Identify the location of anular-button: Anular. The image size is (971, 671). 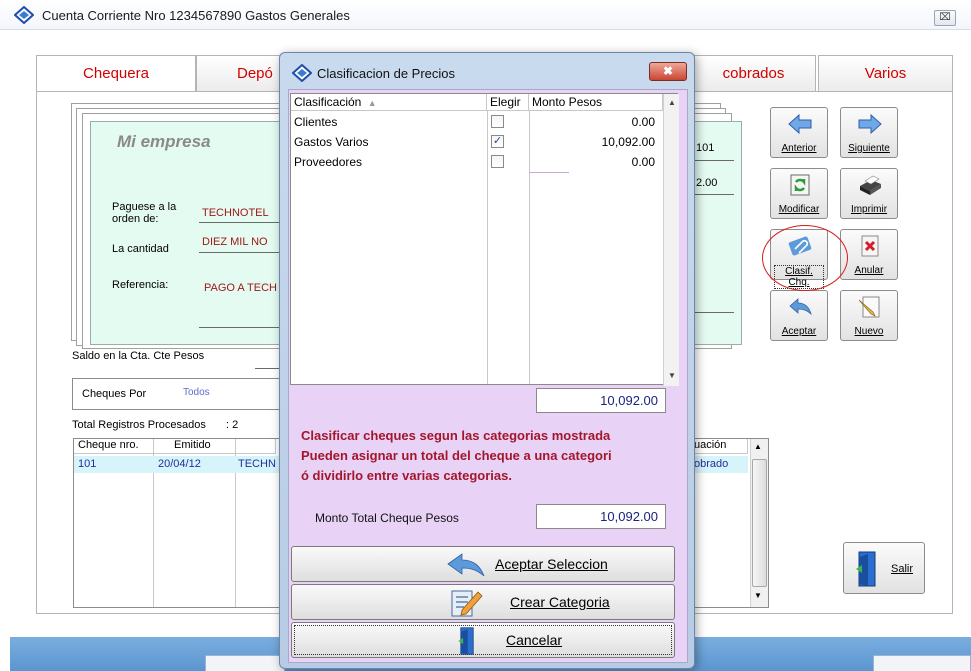
(869, 254).